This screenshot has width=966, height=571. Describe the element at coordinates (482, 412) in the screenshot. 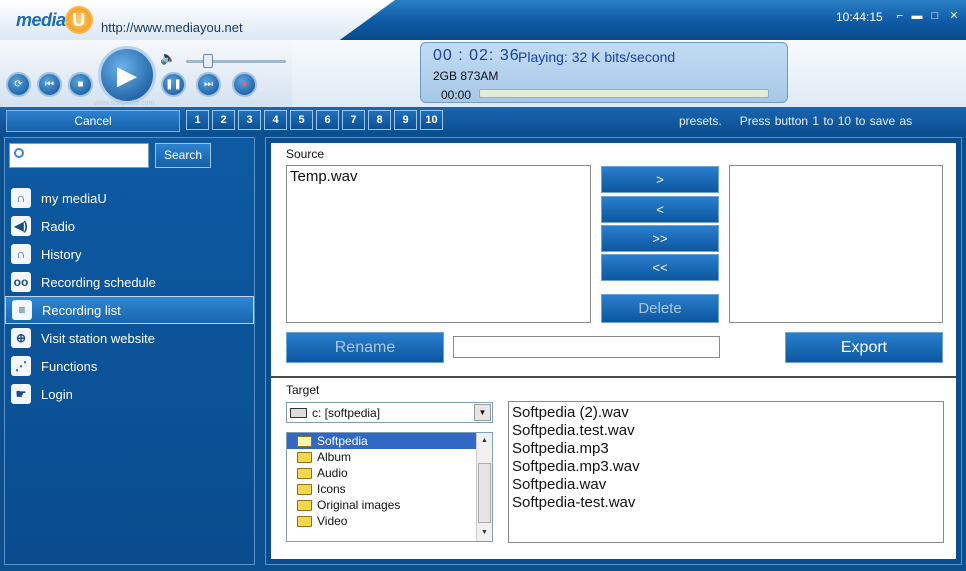

I see `chevron-down-icon: ▼` at that location.